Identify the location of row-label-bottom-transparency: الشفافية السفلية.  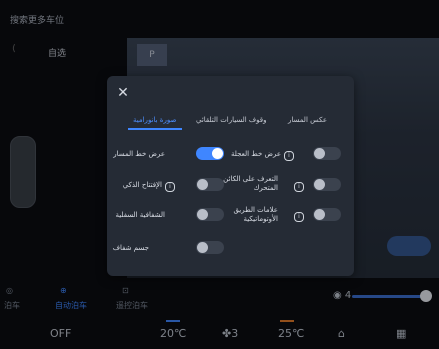
(140, 215).